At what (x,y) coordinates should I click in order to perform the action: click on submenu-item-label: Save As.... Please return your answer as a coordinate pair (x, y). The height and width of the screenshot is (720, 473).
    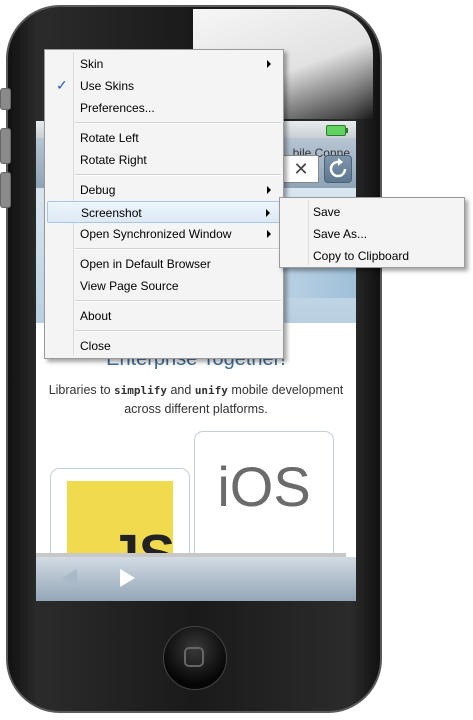
    Looking at the image, I should click on (340, 234).